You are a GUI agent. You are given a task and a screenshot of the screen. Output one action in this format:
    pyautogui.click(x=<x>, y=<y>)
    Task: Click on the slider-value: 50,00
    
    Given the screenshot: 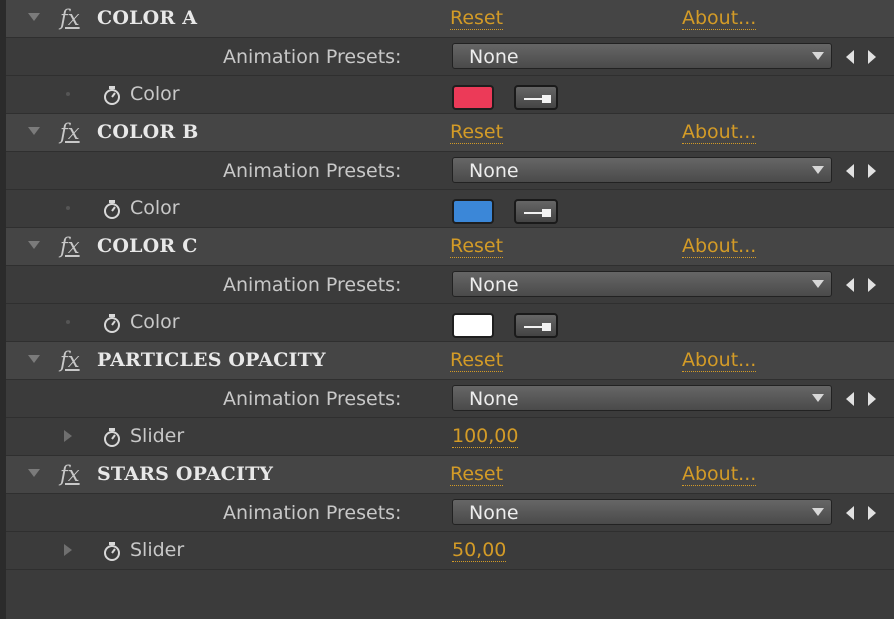 What is the action you would take?
    pyautogui.click(x=479, y=550)
    